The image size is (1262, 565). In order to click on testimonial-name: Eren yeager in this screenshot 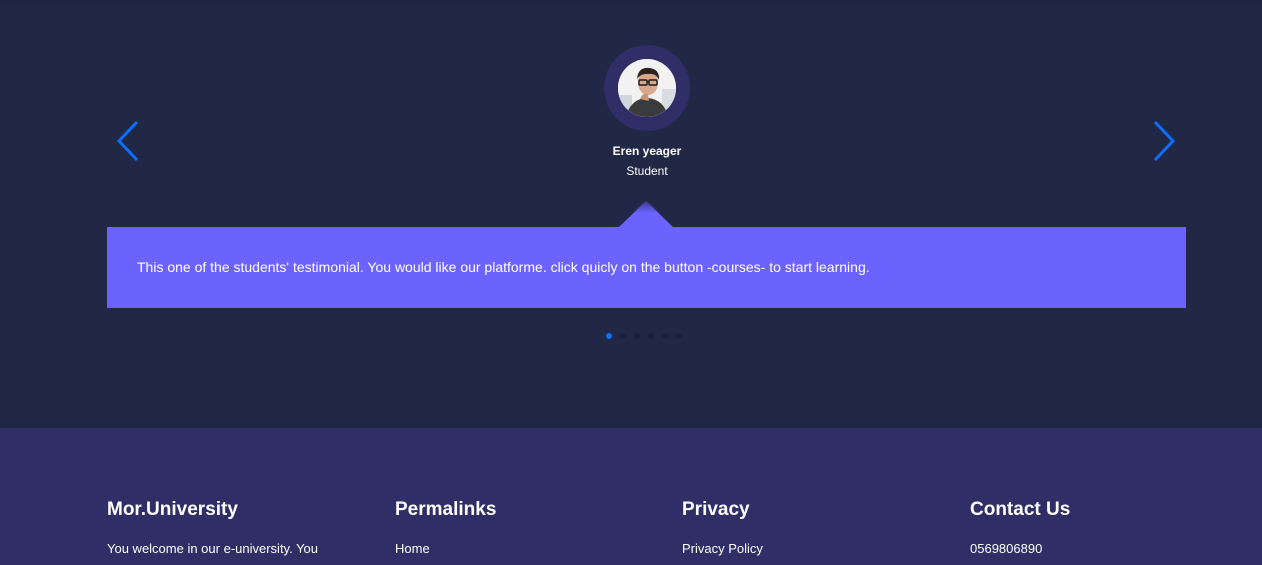, I will do `click(647, 151)`.